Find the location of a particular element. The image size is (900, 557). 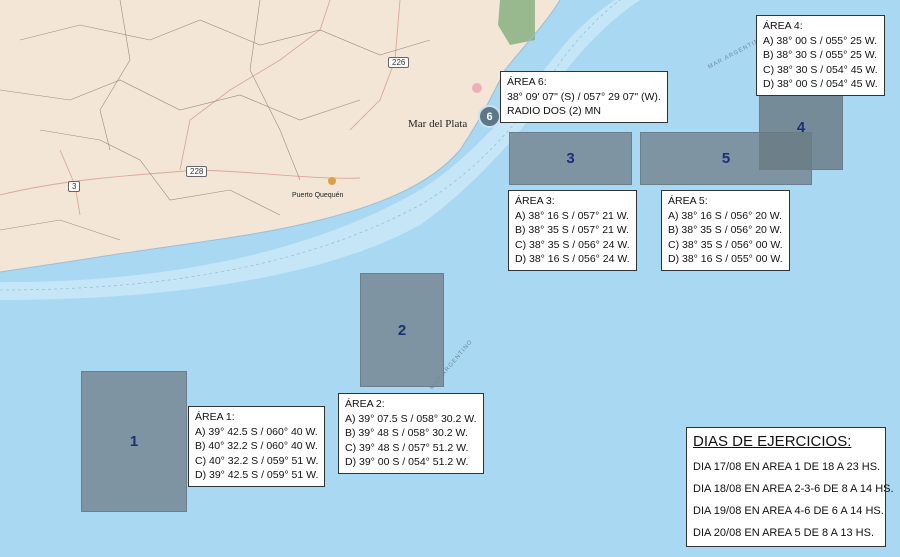

exercise-area-3: 3 is located at coordinates (570, 158).